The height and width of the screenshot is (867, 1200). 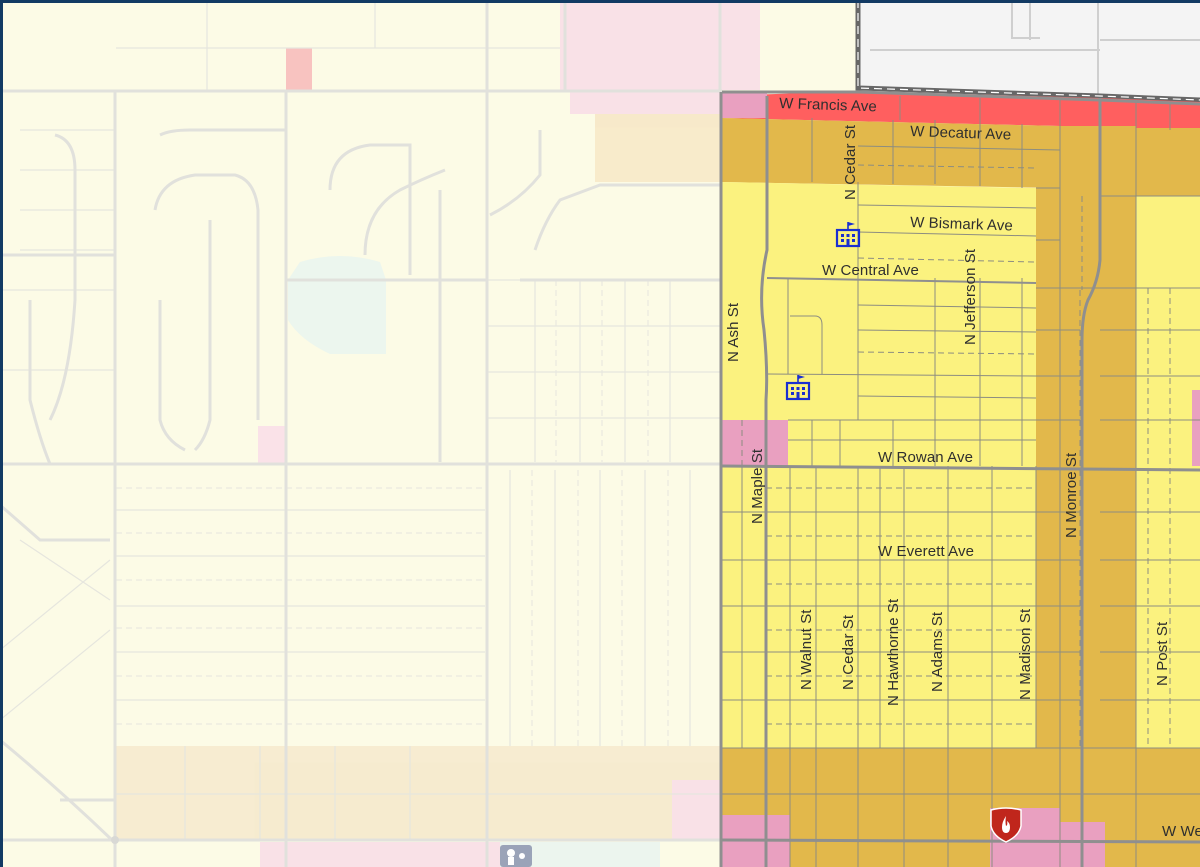 What do you see at coordinates (828, 105) in the screenshot?
I see `label-w-francis-ave: W Francis Ave` at bounding box center [828, 105].